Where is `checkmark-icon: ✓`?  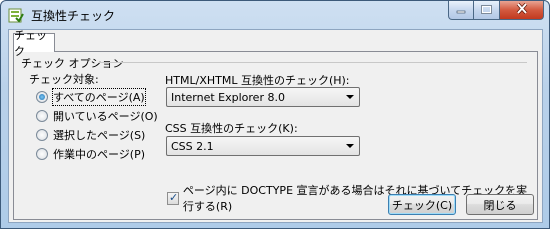 checkmark-icon: ✓ is located at coordinates (174, 197).